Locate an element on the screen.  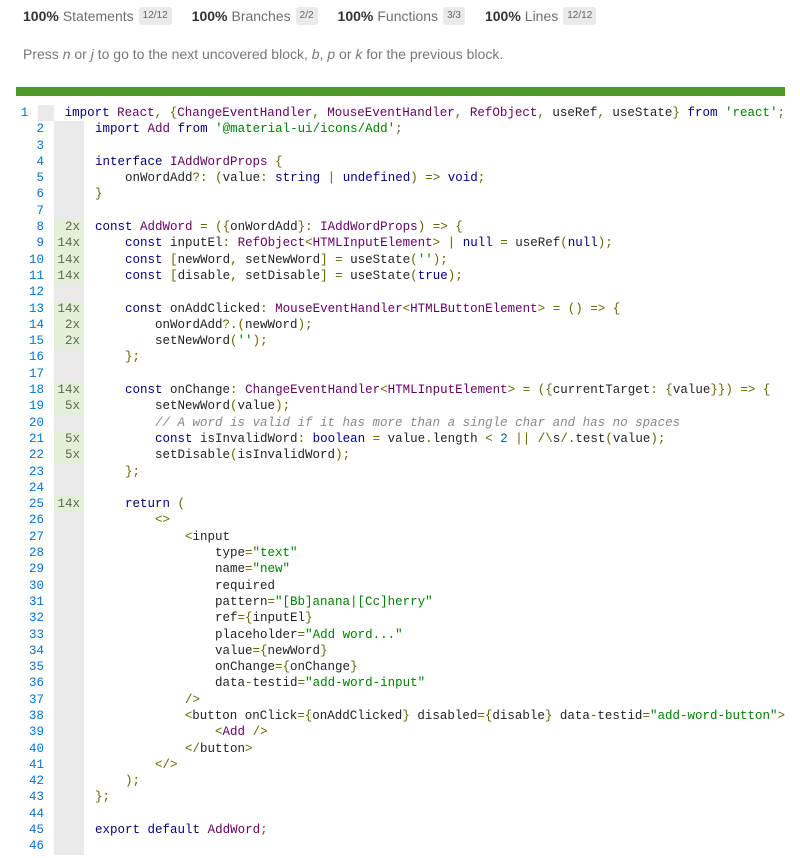
line-number-link: 30 is located at coordinates (32, 586).